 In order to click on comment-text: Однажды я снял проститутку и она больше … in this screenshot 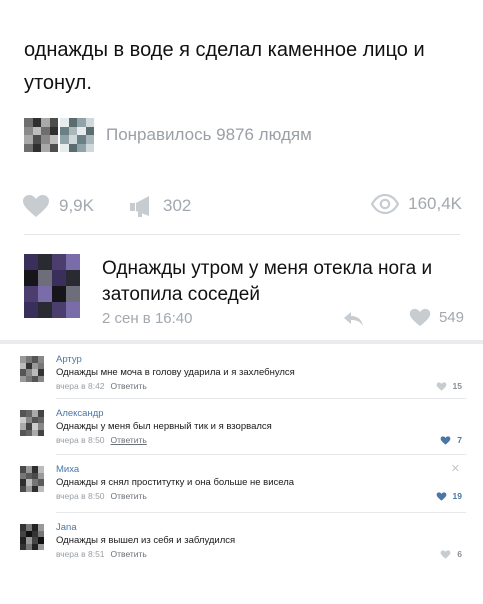, I will do `click(175, 482)`.